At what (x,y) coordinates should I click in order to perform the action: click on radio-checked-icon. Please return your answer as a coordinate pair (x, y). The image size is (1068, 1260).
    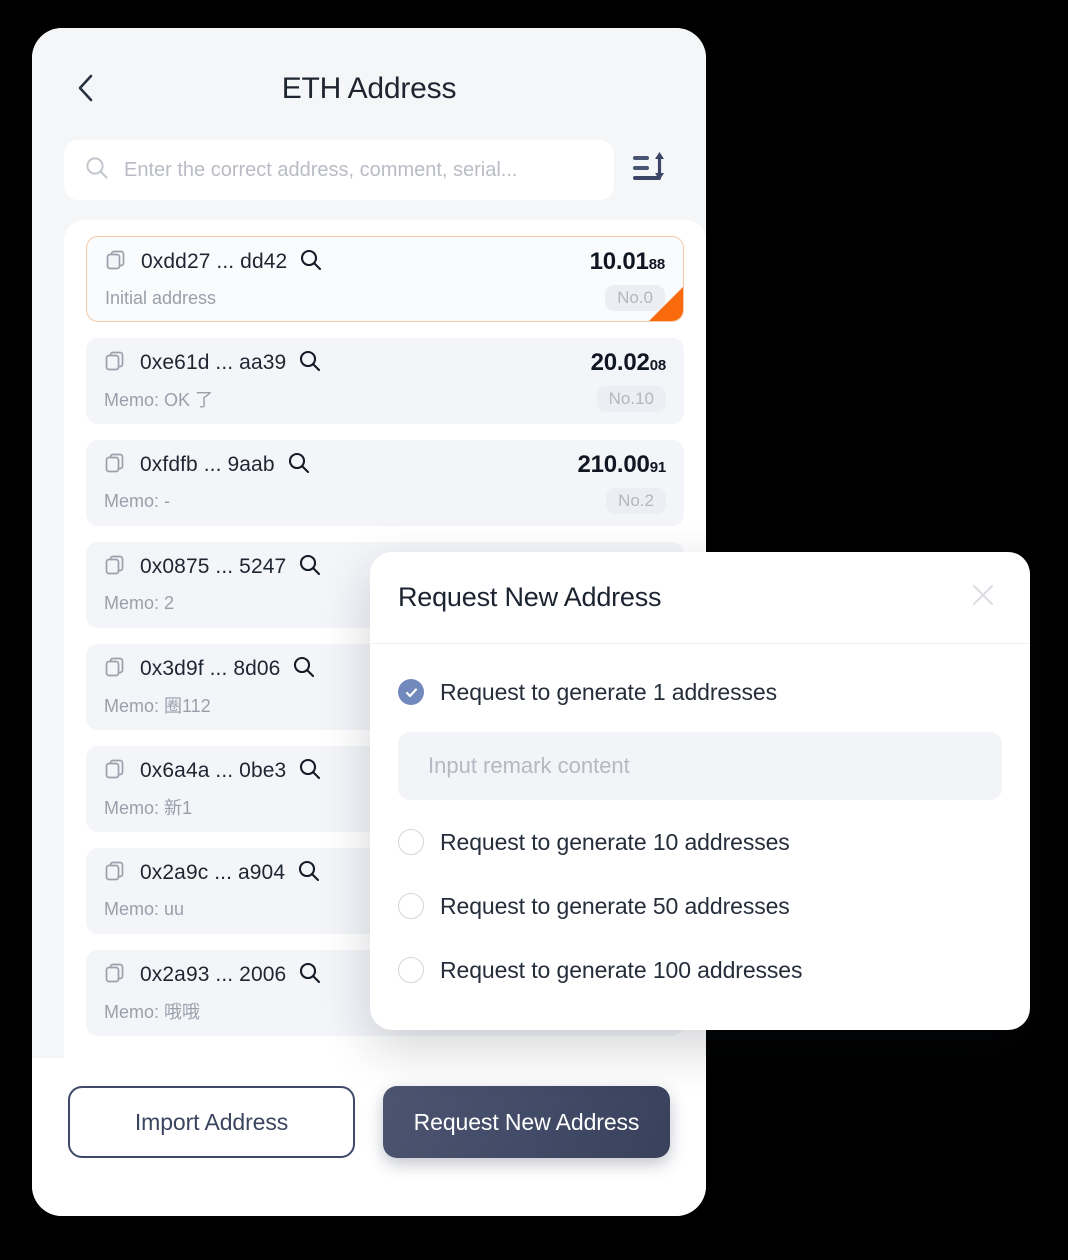
    Looking at the image, I should click on (411, 692).